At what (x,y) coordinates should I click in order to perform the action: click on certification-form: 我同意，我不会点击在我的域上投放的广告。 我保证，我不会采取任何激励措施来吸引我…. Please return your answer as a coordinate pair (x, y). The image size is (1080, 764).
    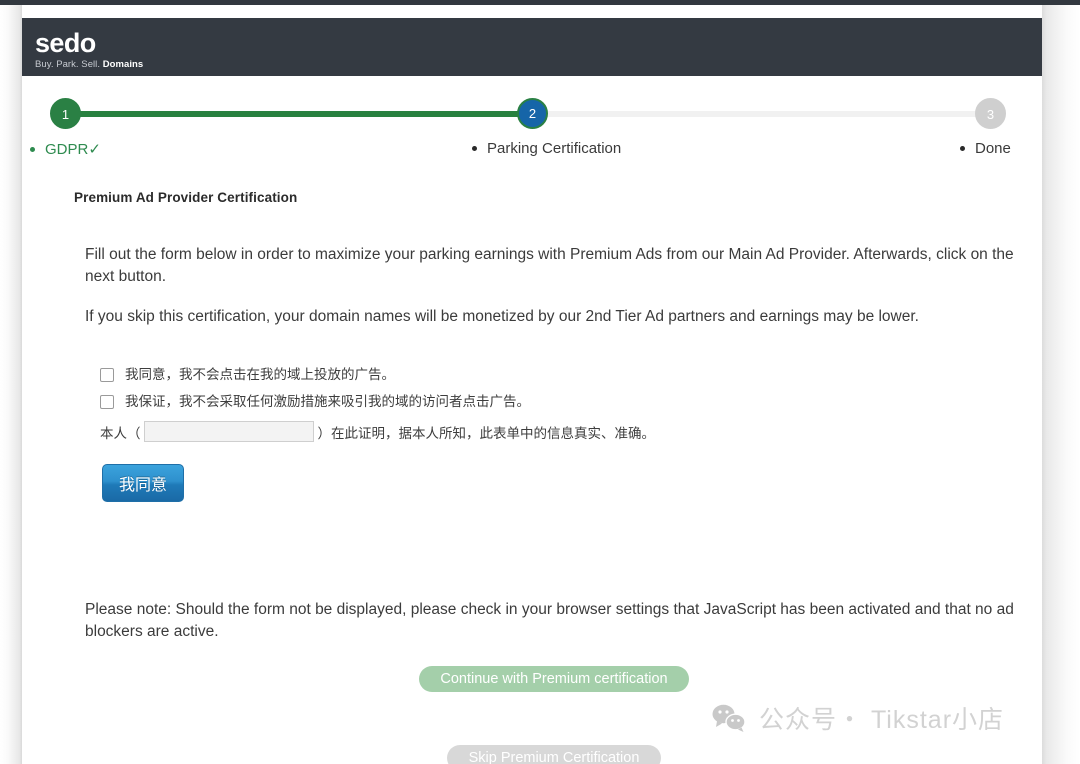
    Looking at the image, I should click on (540, 434).